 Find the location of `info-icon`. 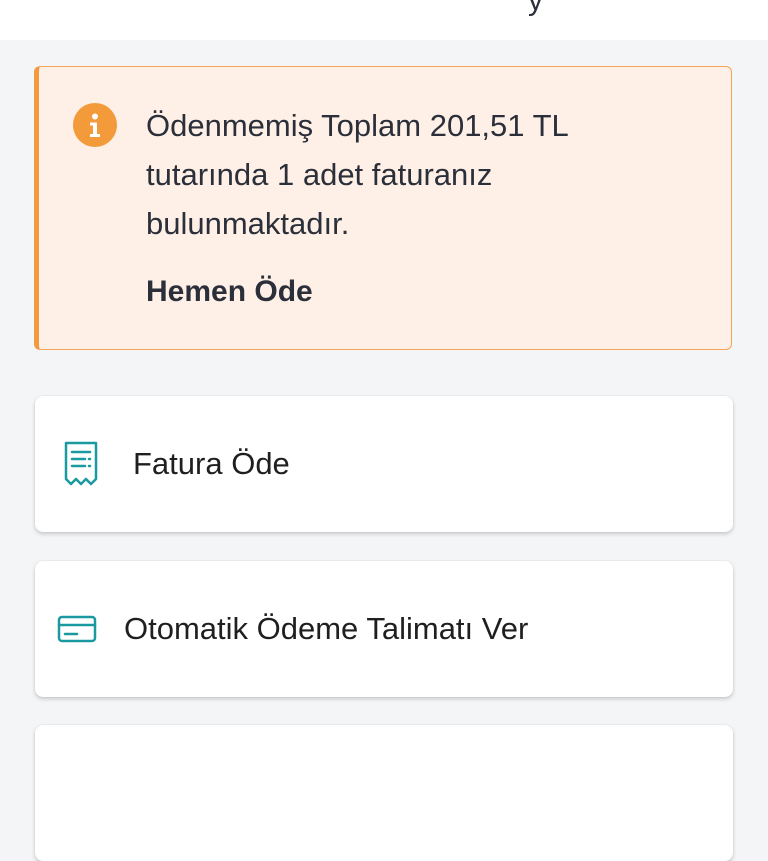

info-icon is located at coordinates (95, 125).